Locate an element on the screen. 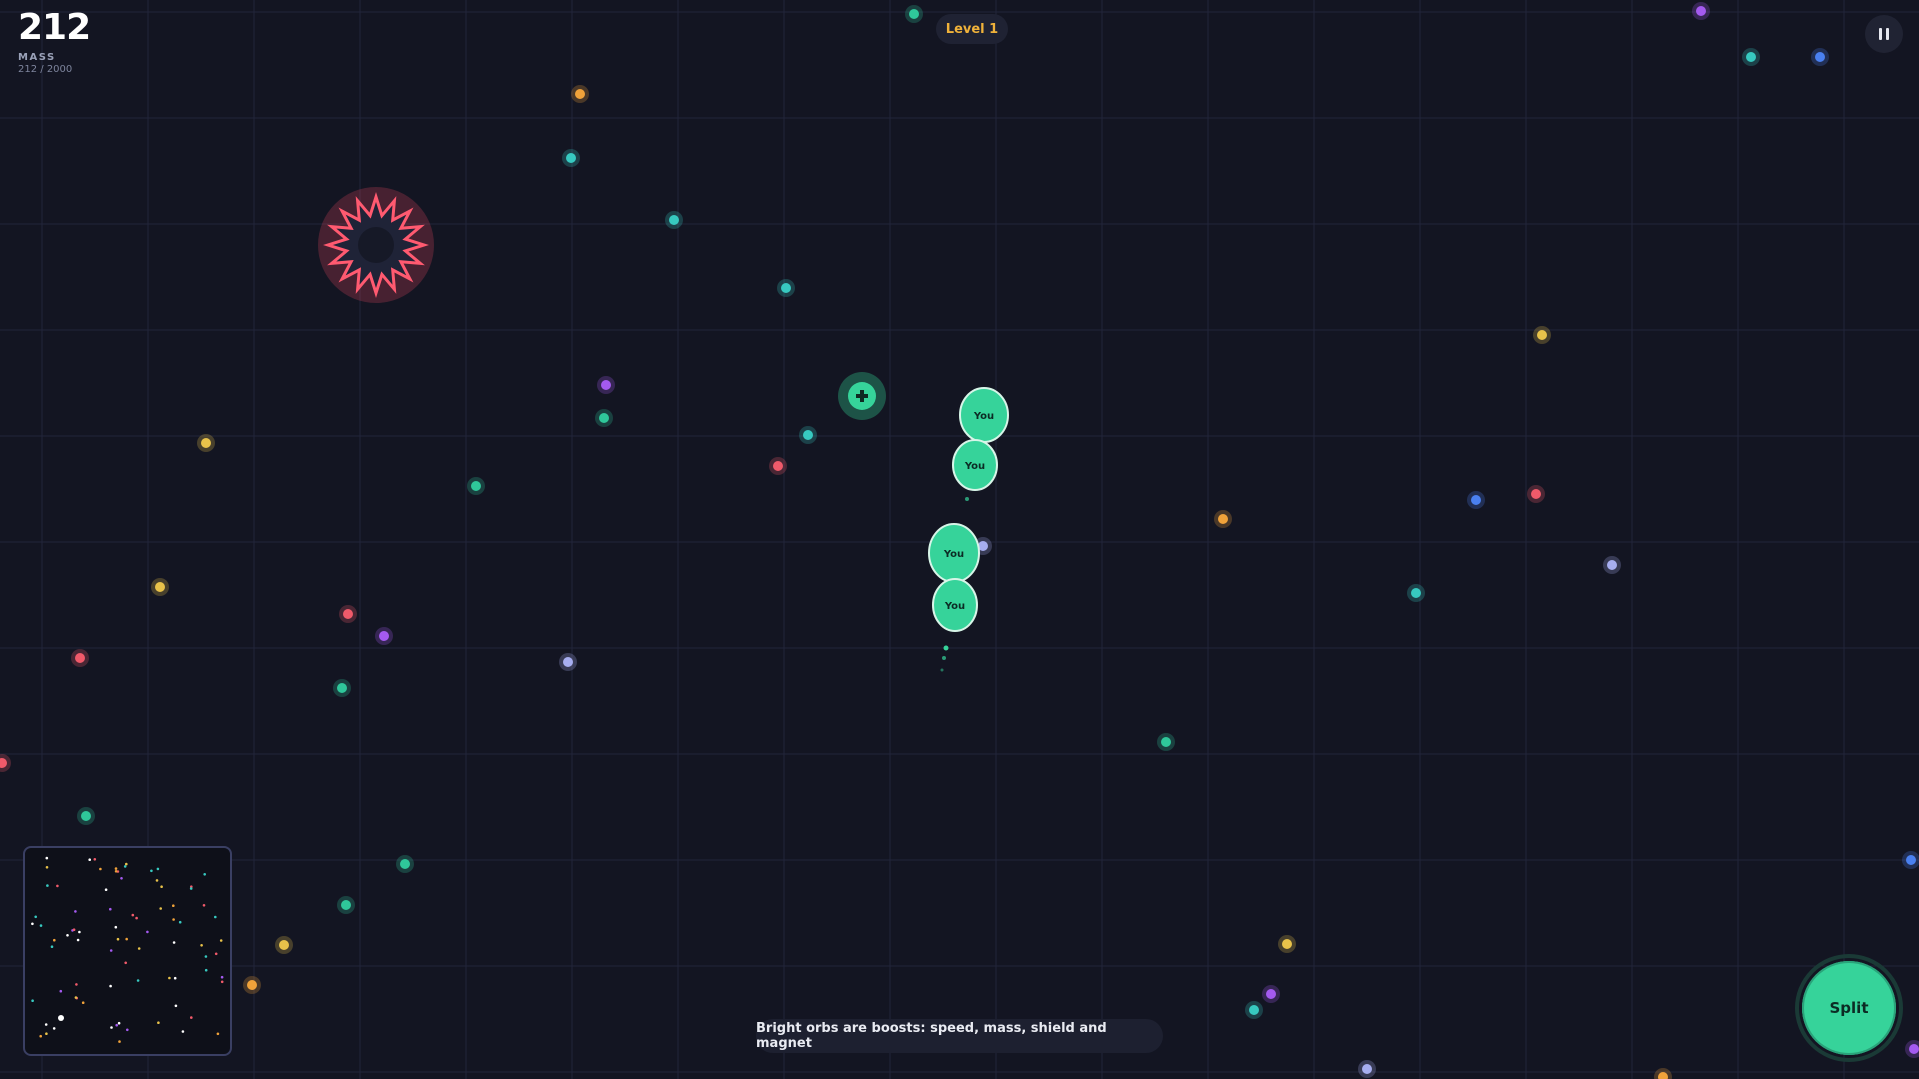 The width and height of the screenshot is (1919, 1079). level-badge: Level 1 is located at coordinates (972, 29).